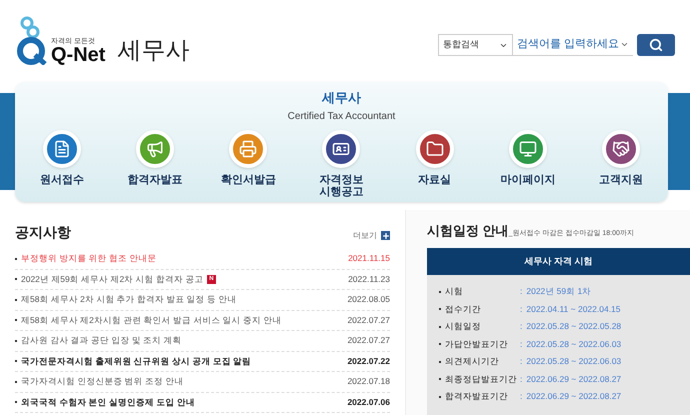  Describe the element at coordinates (108, 402) in the screenshot. I see `notice-link: 외국국적 수험자 본인 실명인증제 도입 안내` at that location.